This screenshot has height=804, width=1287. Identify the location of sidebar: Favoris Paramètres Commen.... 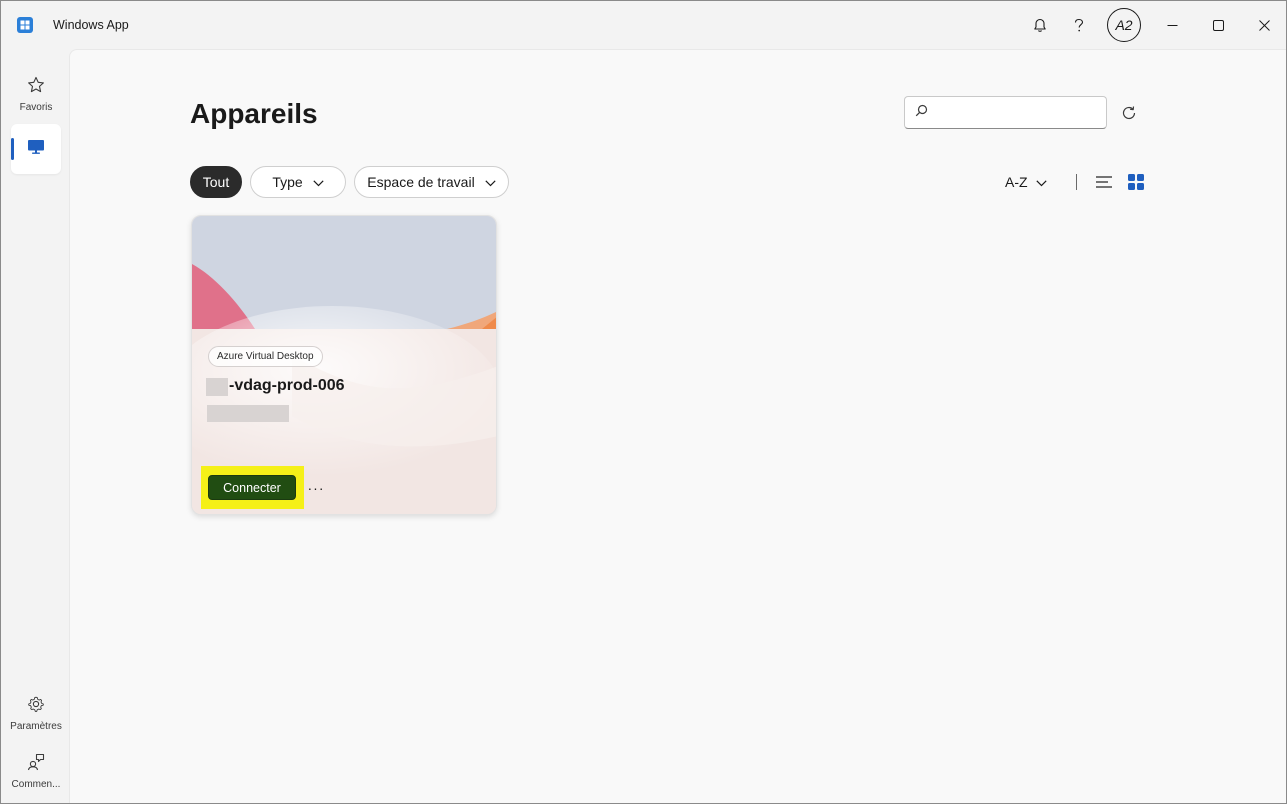
(35, 426).